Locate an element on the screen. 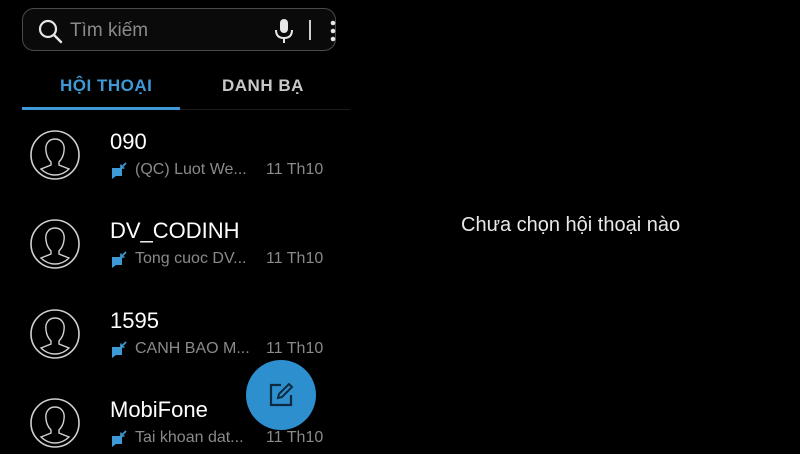  conversation-snippet: Tong cuoc DV... 11 Th10 is located at coordinates (230, 260).